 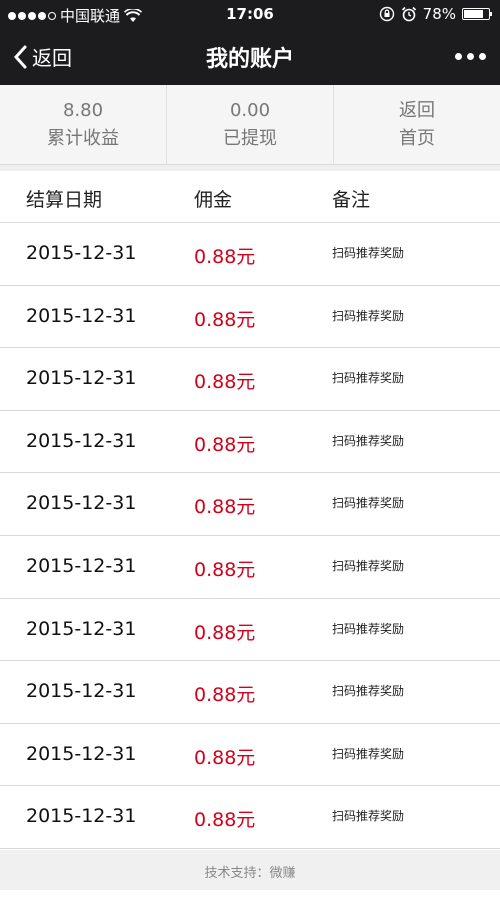 I want to click on more-options-icon, so click(x=470, y=56).